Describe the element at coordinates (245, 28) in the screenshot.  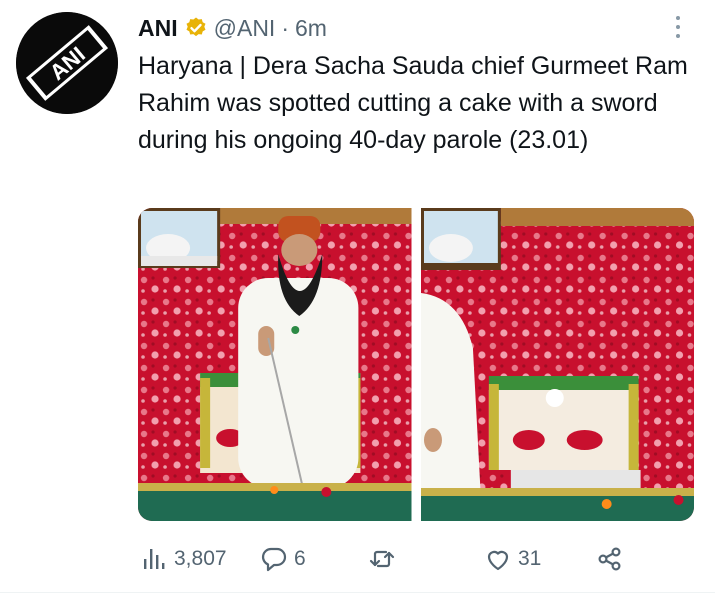
I see `author-handle: @ANI` at that location.